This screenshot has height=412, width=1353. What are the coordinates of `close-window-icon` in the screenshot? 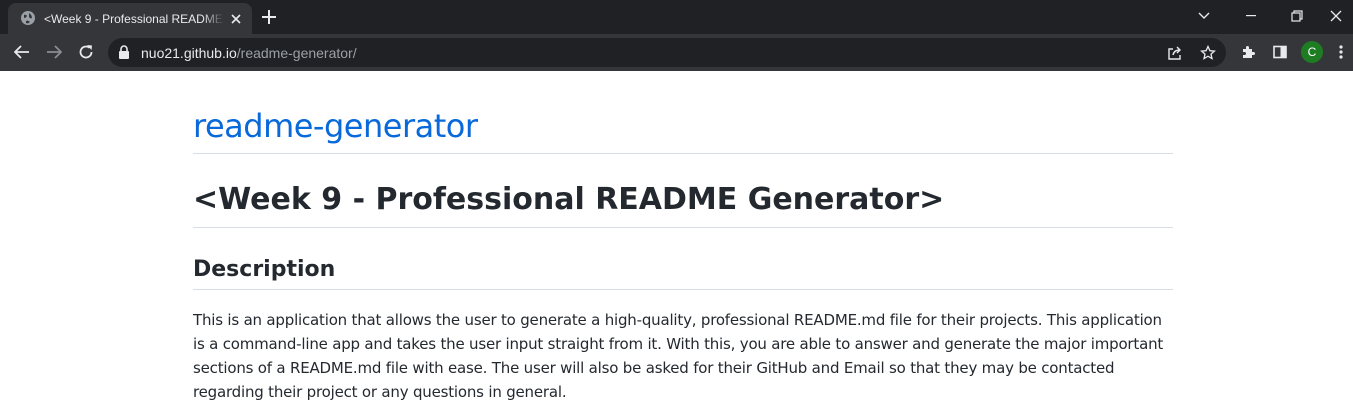 It's located at (1335, 16).